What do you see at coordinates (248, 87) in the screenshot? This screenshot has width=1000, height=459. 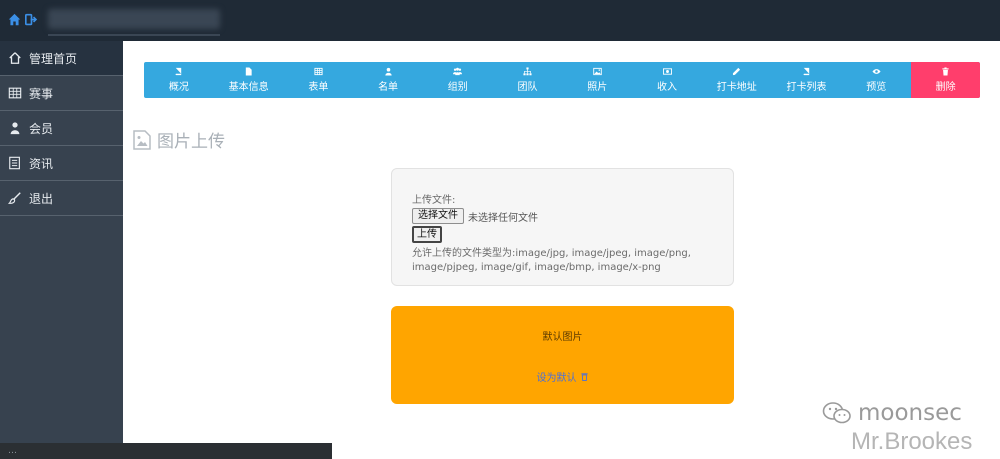 I see `tab-label: 基本信息` at bounding box center [248, 87].